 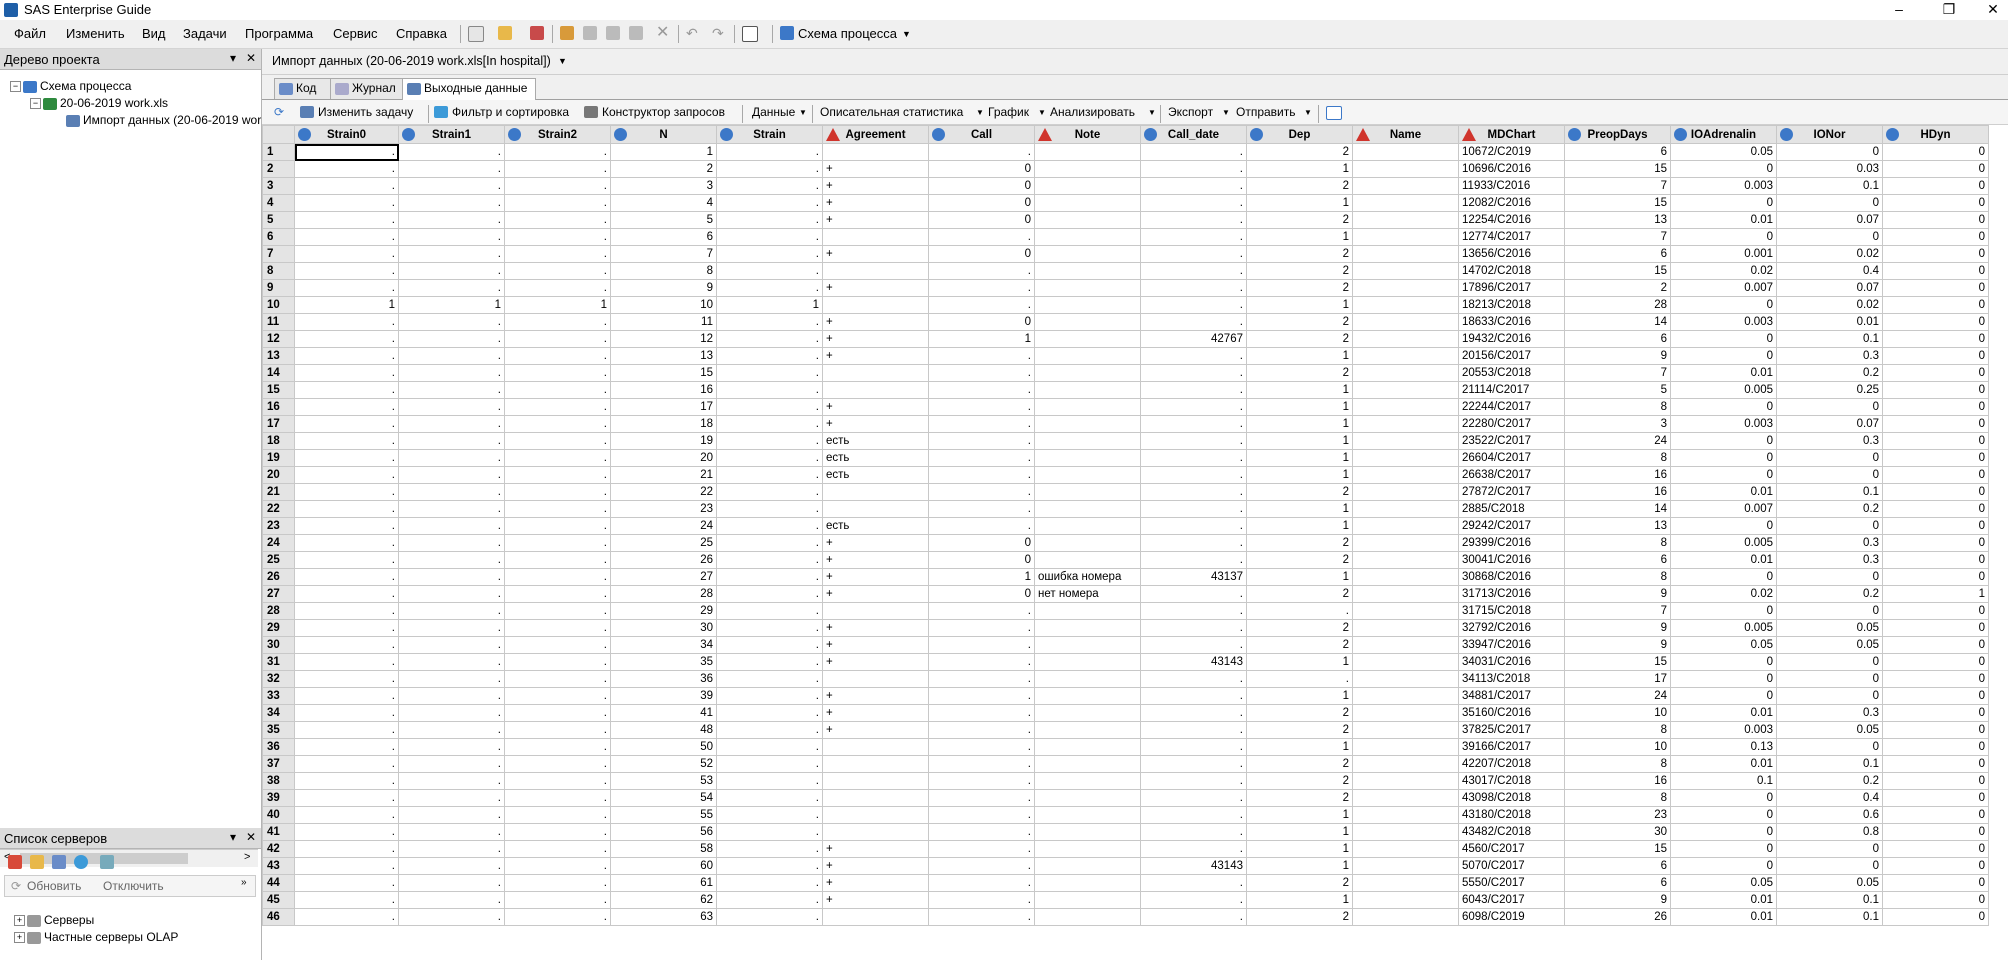 I want to click on table-cell: 32792/C2016, so click(x=1511, y=628).